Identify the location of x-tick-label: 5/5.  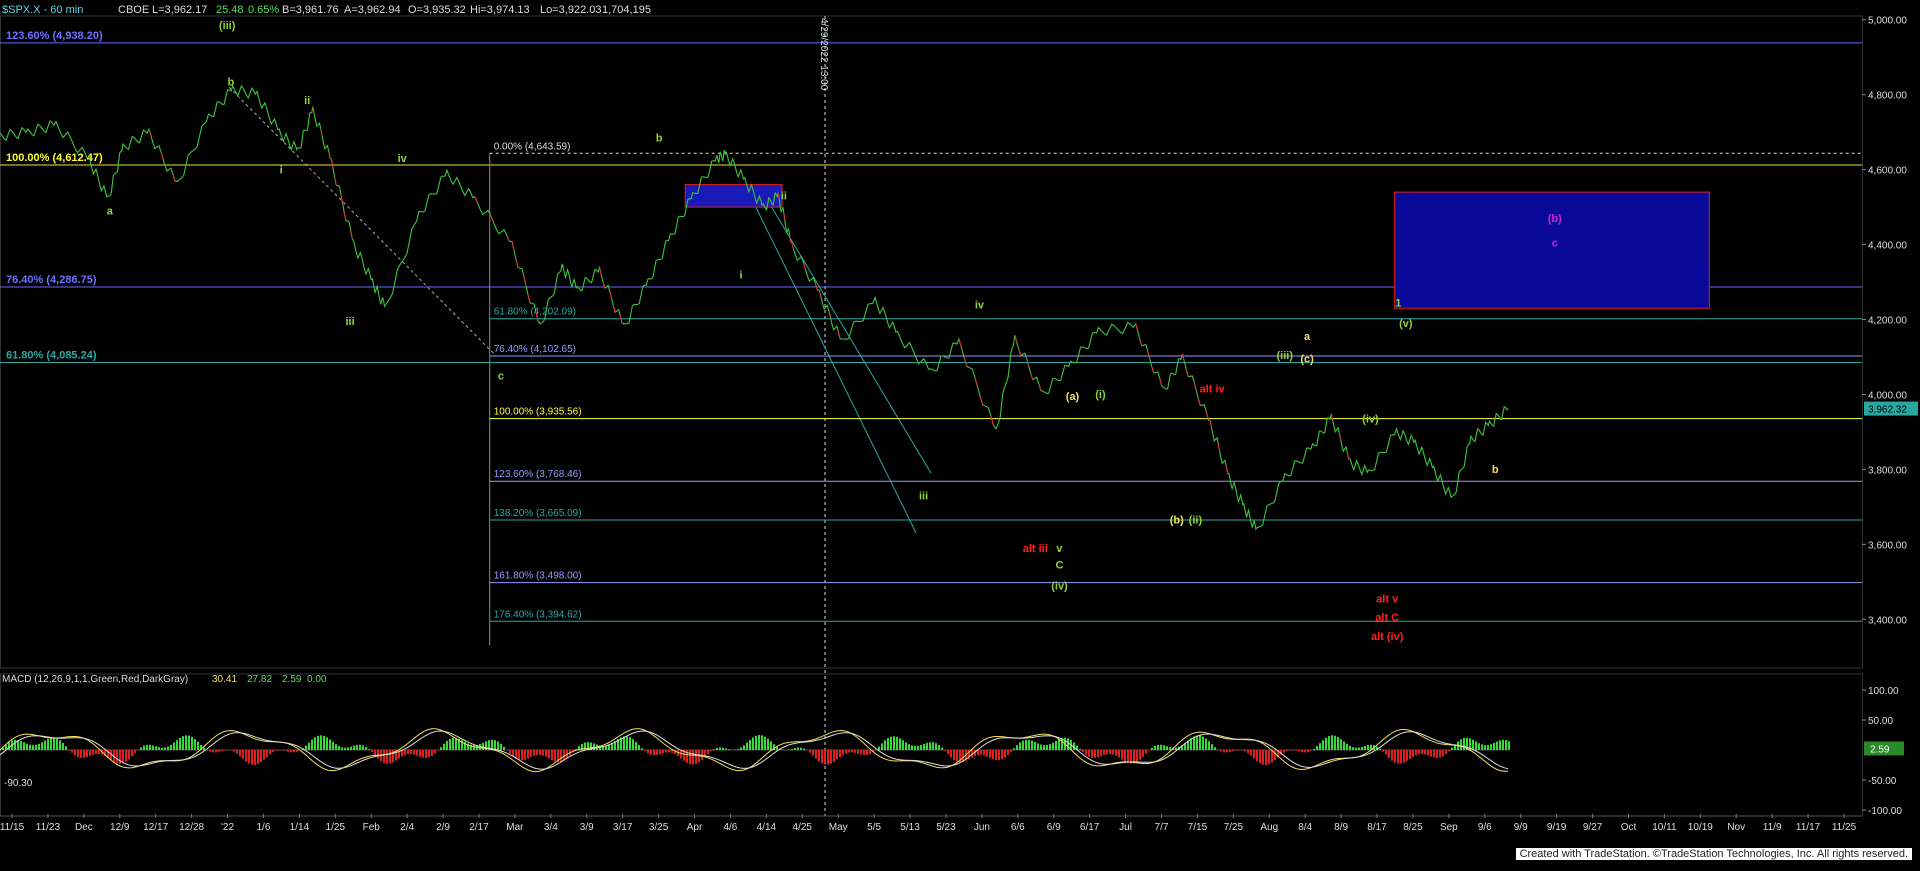
(874, 827).